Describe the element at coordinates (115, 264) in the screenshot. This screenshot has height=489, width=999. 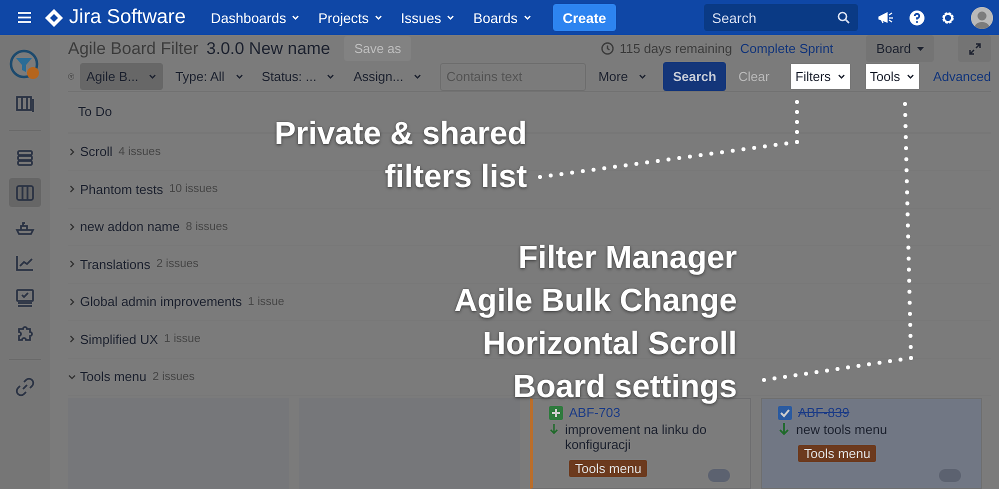
I see `swimlane-name: Translations` at that location.